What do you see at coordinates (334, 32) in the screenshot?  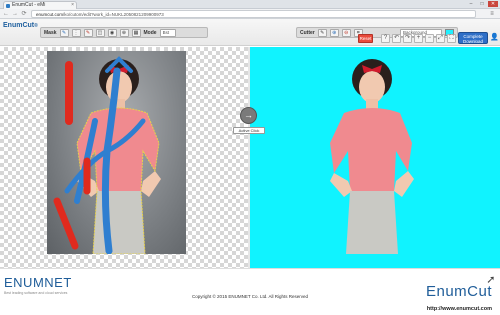 I see `add-region-icon: ⊕` at bounding box center [334, 32].